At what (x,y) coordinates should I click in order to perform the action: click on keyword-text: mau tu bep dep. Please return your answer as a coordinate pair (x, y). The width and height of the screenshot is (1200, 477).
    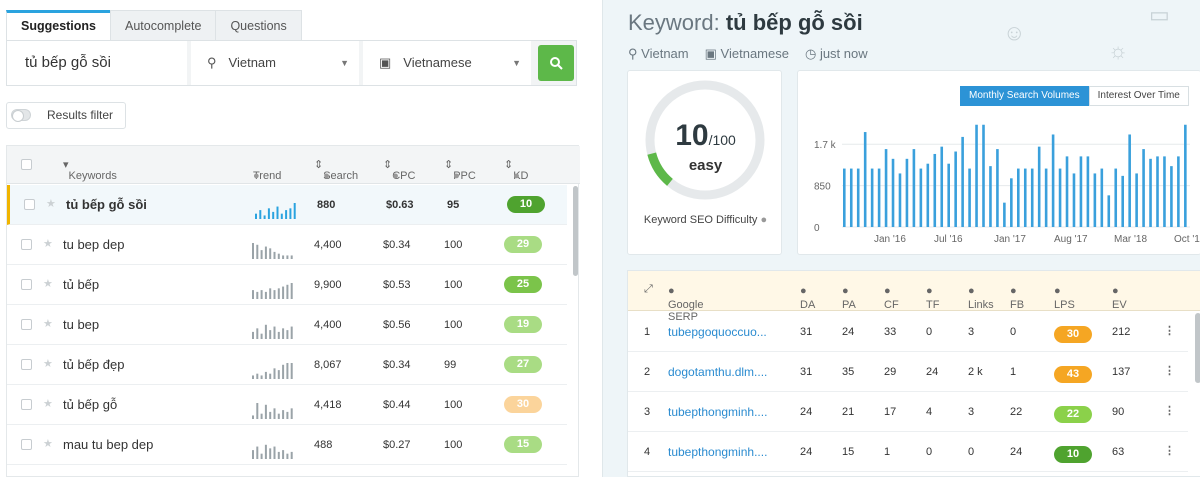
    Looking at the image, I should click on (108, 444).